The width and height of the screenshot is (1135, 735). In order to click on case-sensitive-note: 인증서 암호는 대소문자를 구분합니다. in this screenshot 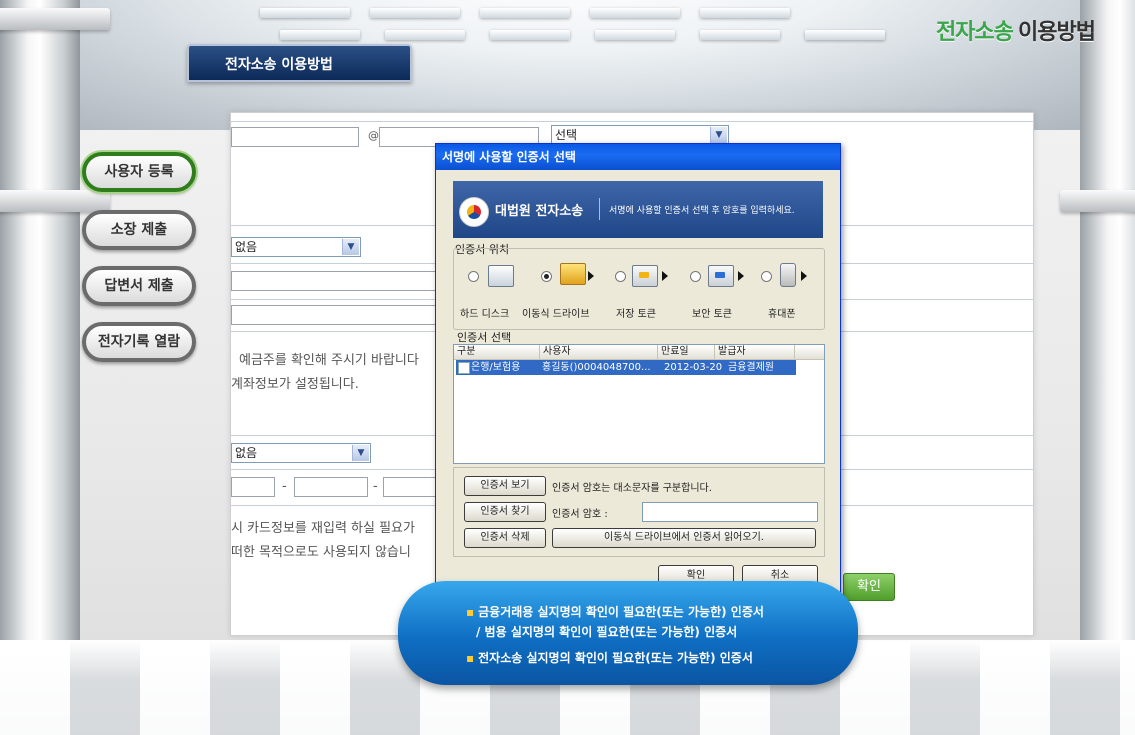, I will do `click(632, 488)`.